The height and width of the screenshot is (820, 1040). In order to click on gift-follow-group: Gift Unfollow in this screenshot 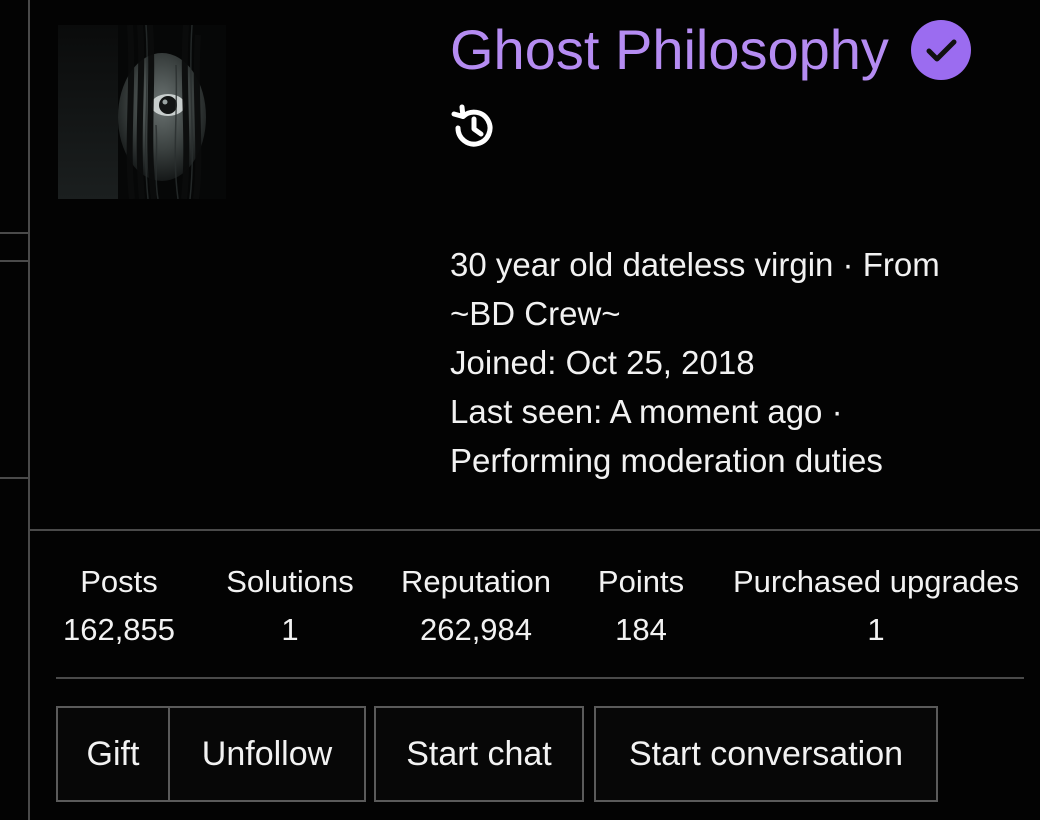, I will do `click(211, 754)`.